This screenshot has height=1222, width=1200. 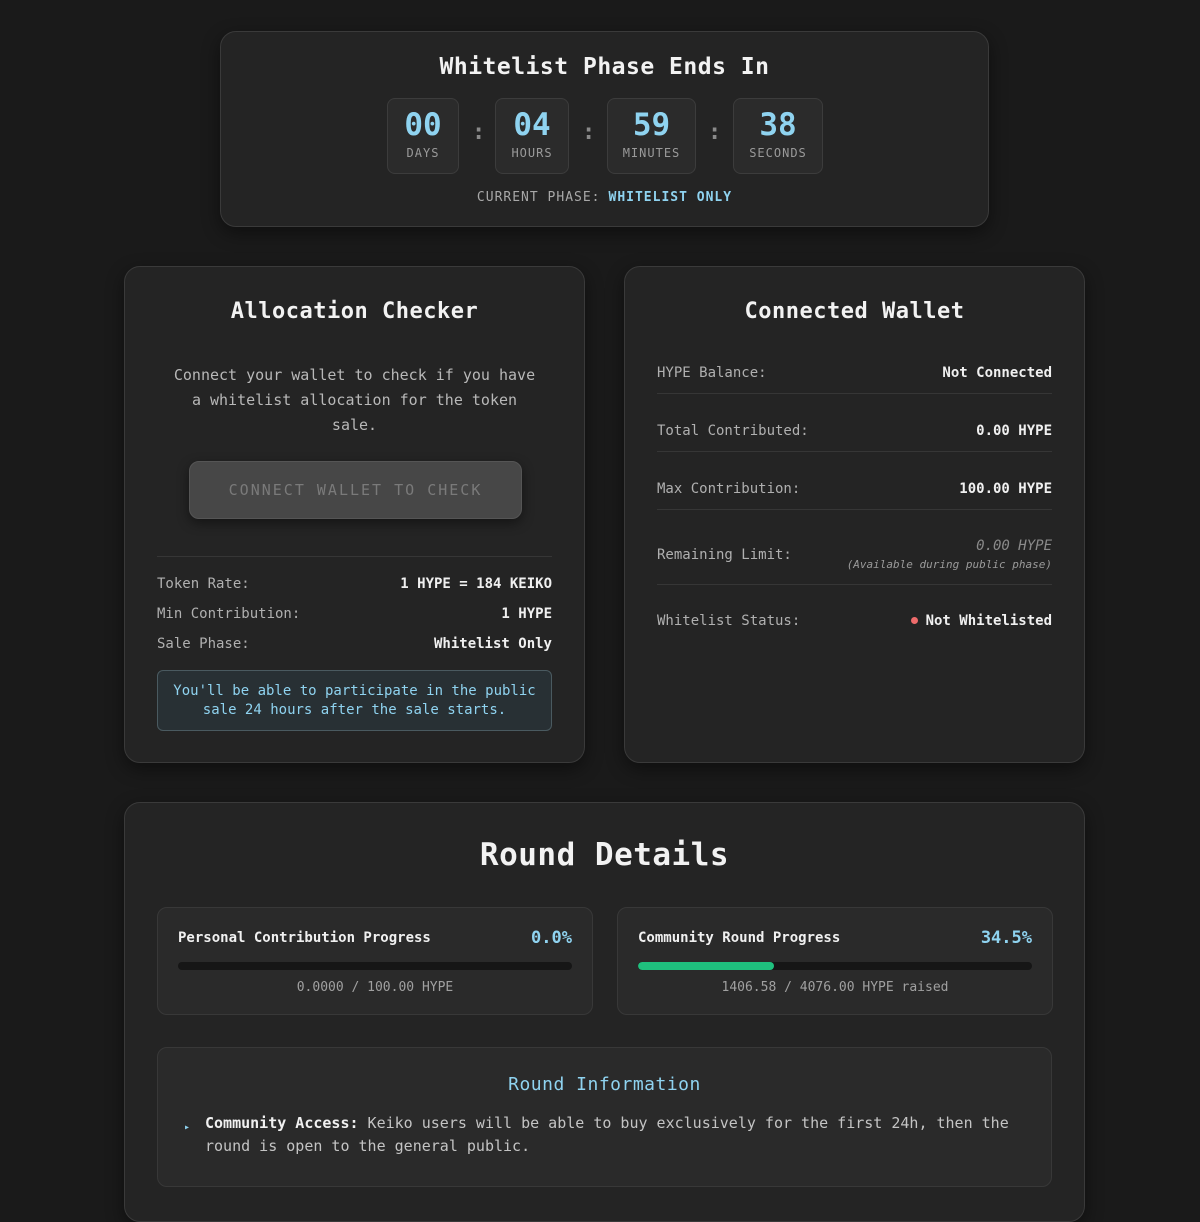 I want to click on hype-balance-value: Not Connected, so click(x=997, y=373).